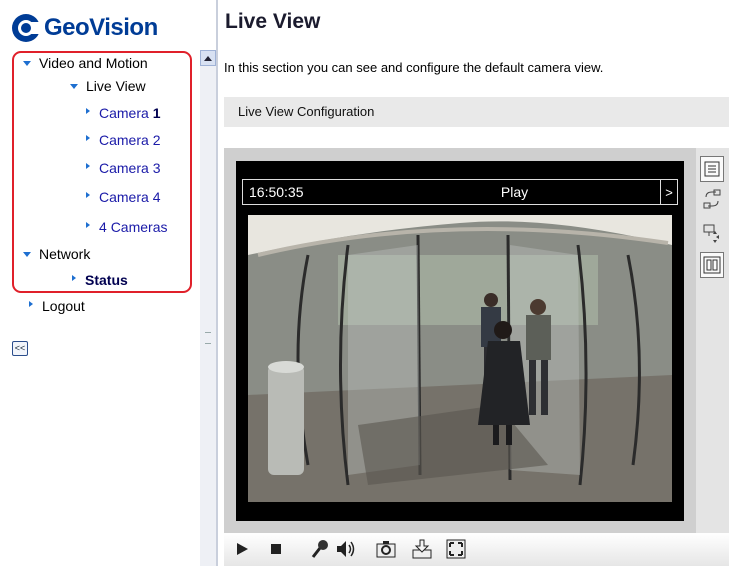  I want to click on scroll-up-arrow-icon, so click(208, 58).